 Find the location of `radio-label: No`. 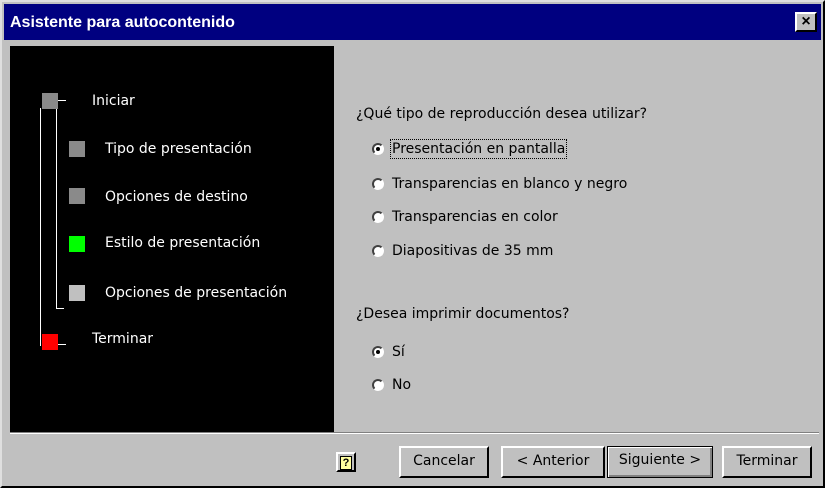

radio-label: No is located at coordinates (402, 385).